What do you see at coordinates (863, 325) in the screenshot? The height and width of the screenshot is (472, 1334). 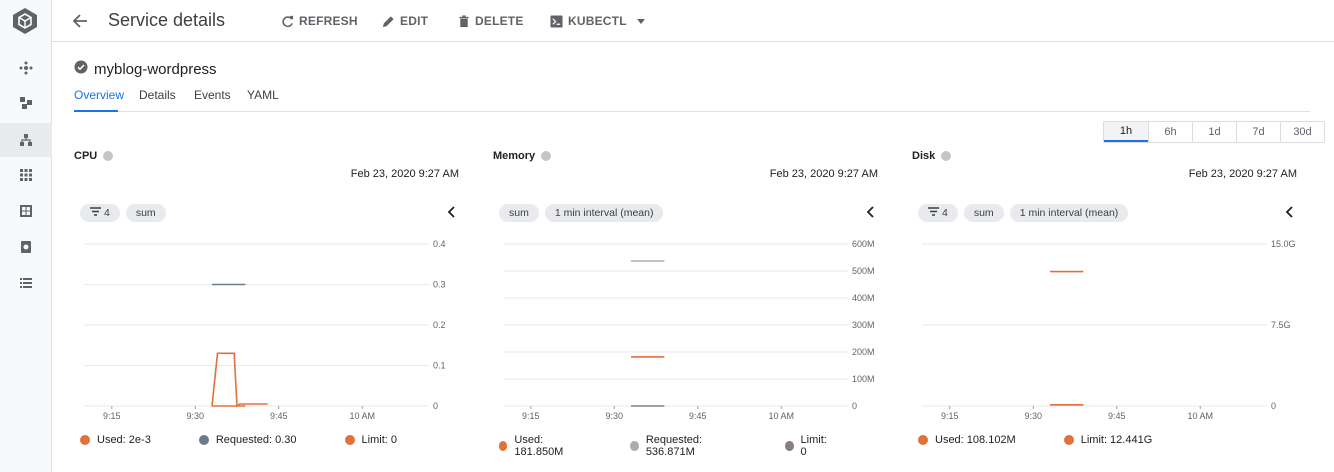 I see `y-tick-label: 300M` at bounding box center [863, 325].